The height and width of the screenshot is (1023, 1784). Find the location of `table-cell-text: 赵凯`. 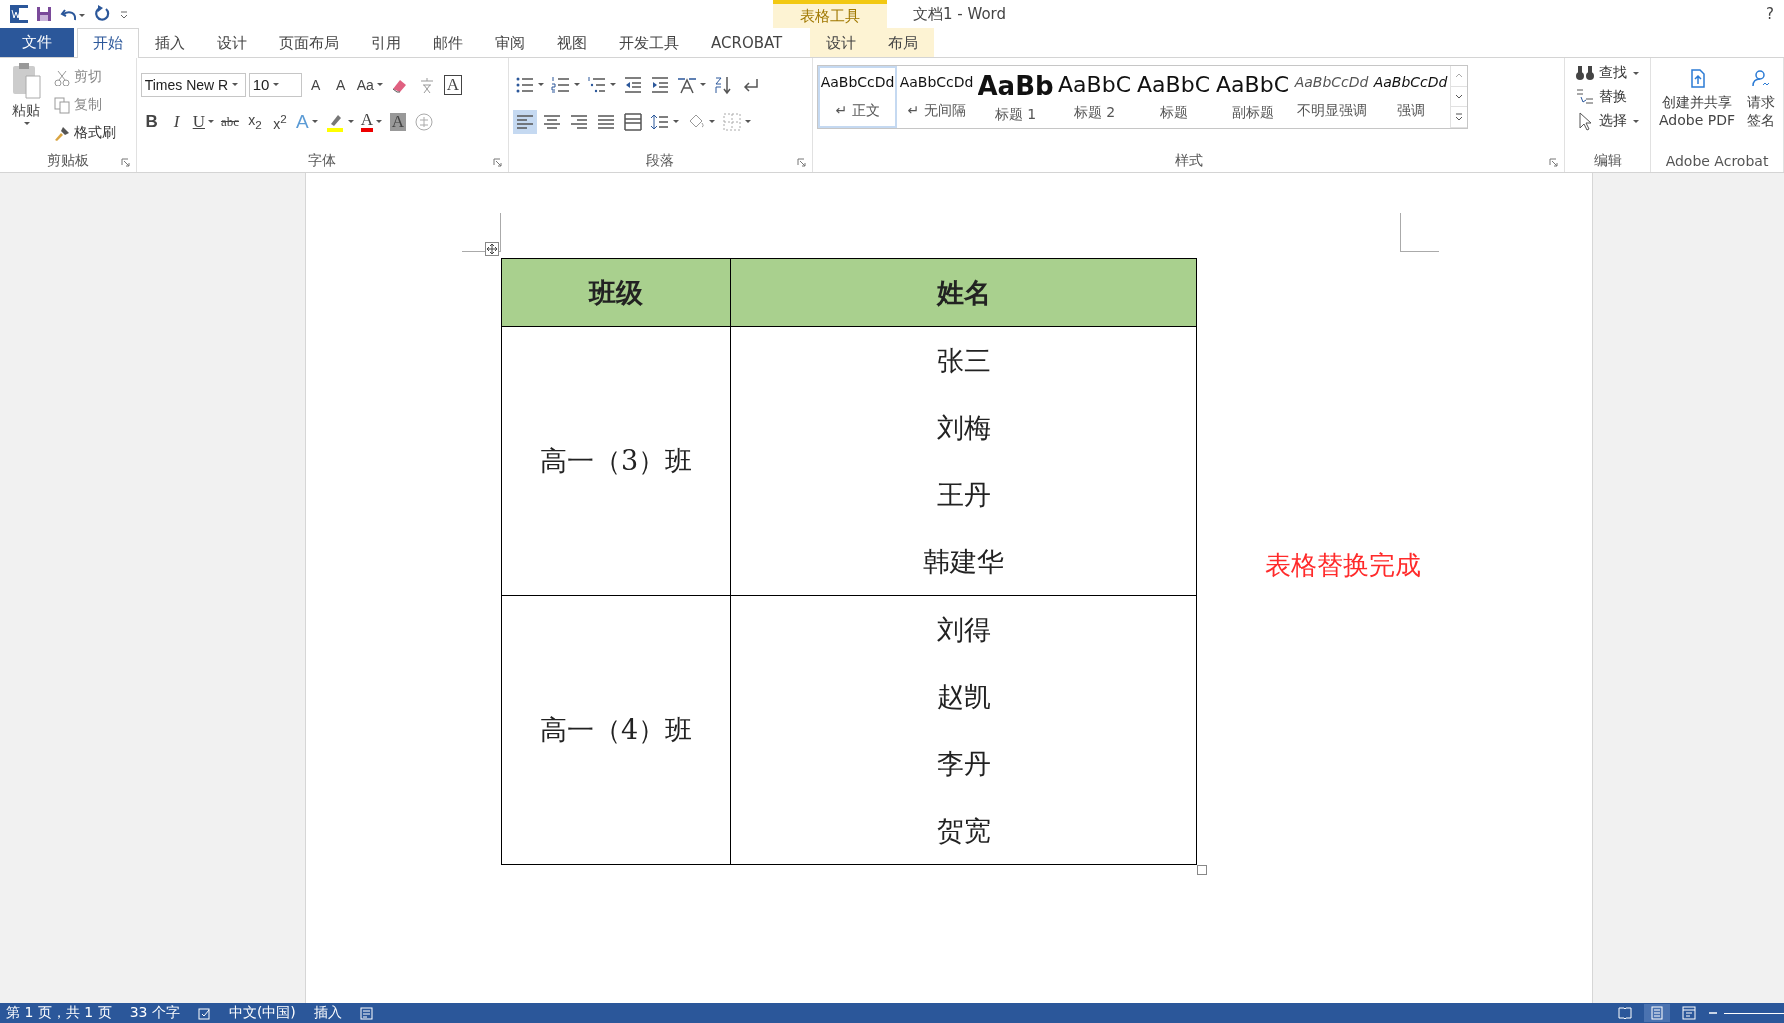

table-cell-text: 赵凯 is located at coordinates (963, 696).